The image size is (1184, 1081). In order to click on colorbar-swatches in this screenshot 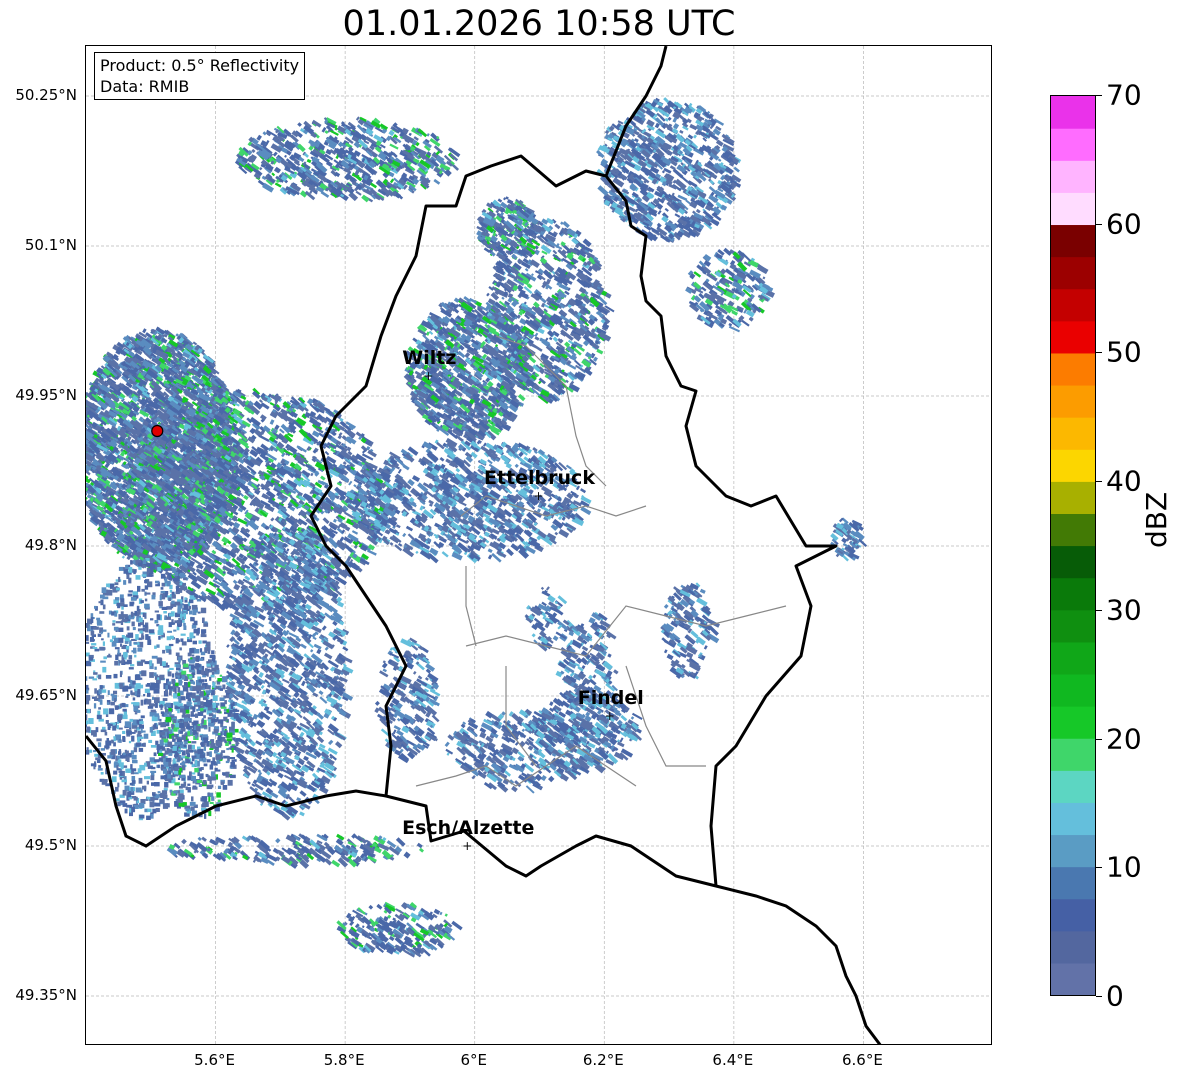, I will do `click(1073, 545)`.